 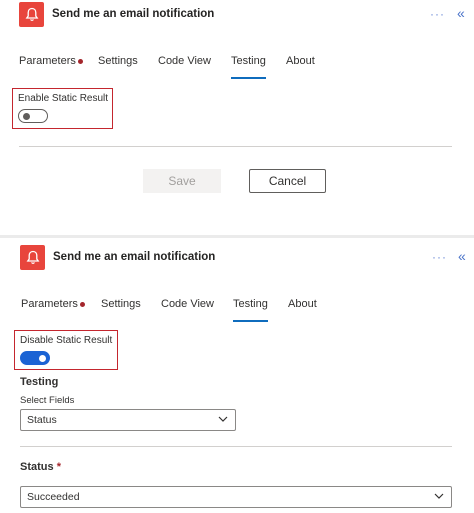 What do you see at coordinates (58, 467) in the screenshot?
I see `required-mark: *` at bounding box center [58, 467].